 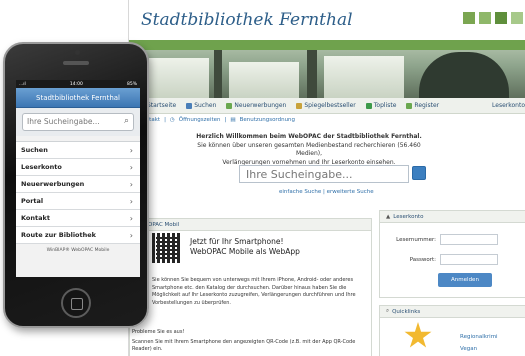 What do you see at coordinates (78, 150) in the screenshot?
I see `mobile-menu-suchen: Suchen ›` at bounding box center [78, 150].